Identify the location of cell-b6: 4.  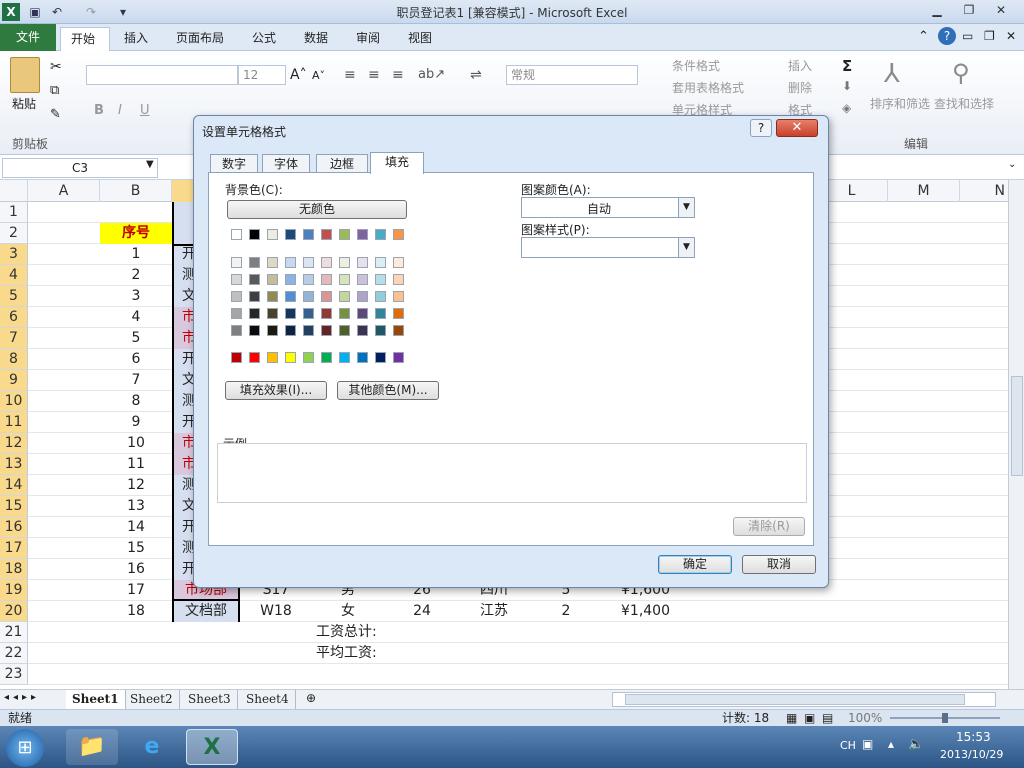
(136, 317).